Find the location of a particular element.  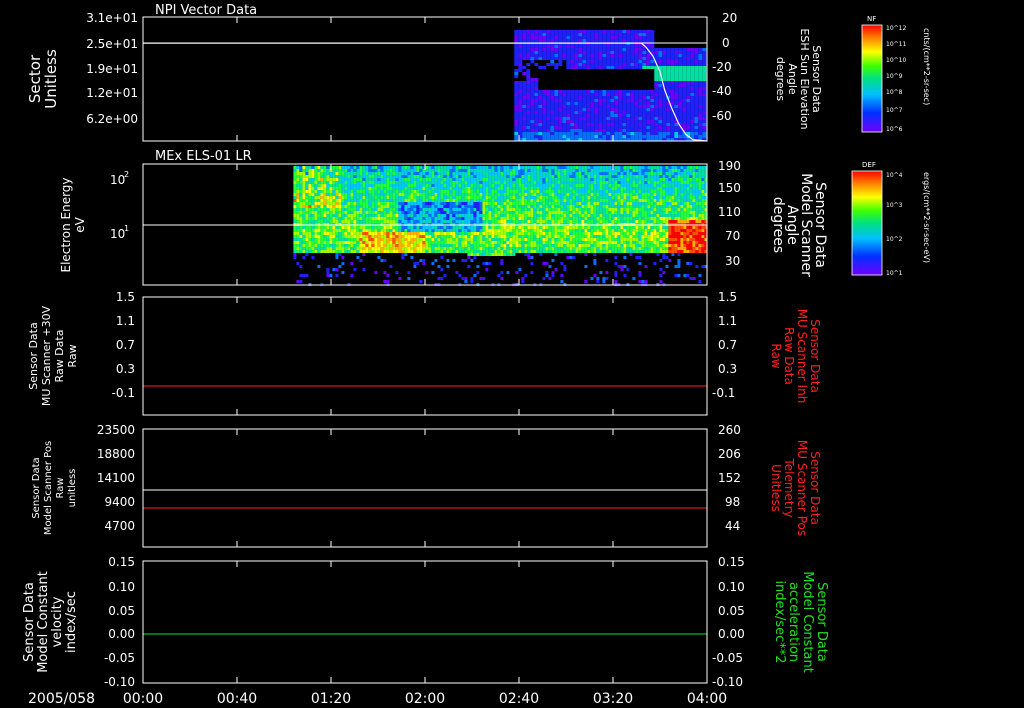

scanner-pos-y2tick: 206 is located at coordinates (729, 454).